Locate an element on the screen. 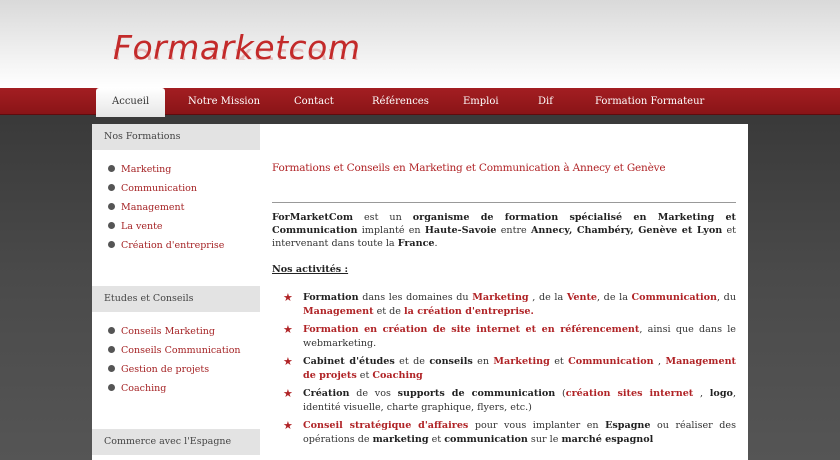 The image size is (840, 460). site-logo-reflection: Formarketcom is located at coordinates (237, 50).